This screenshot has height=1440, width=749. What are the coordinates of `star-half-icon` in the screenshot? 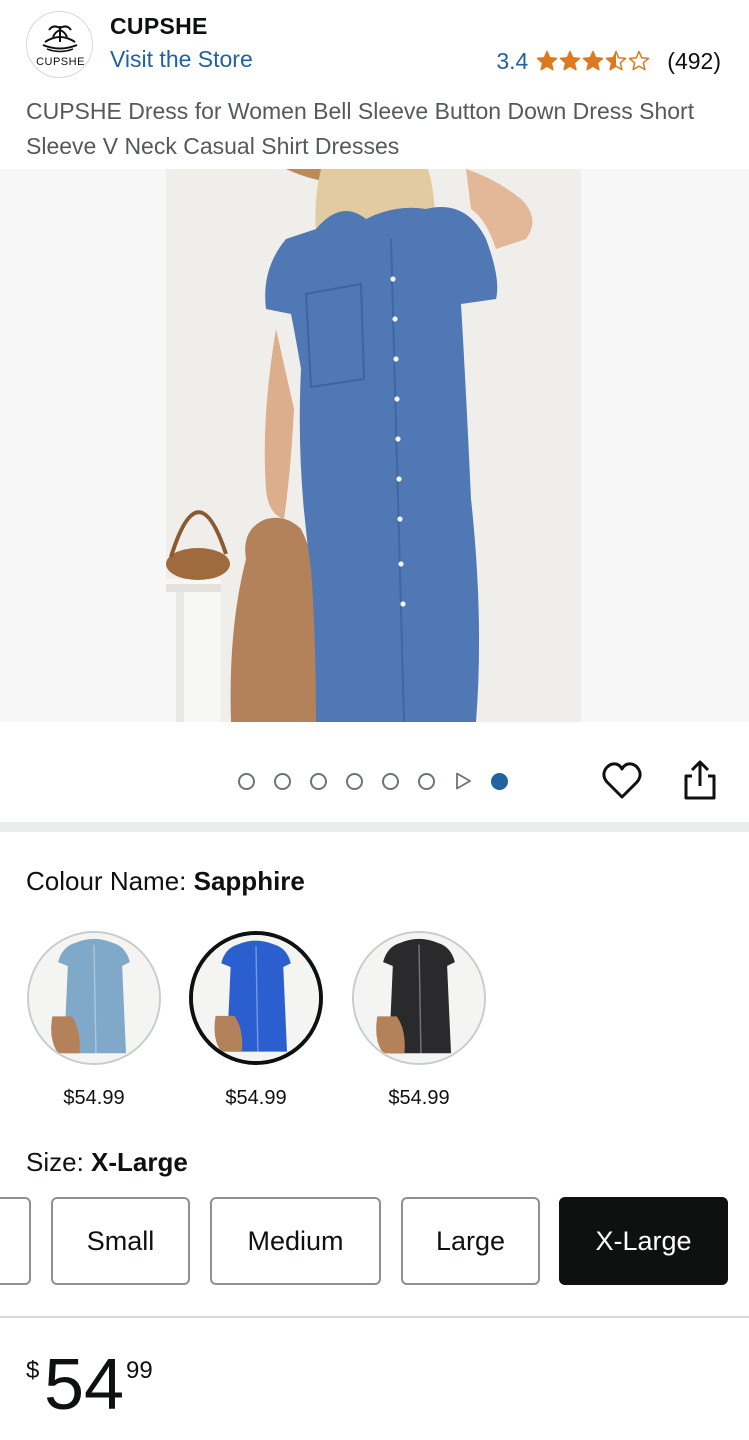 It's located at (616, 60).